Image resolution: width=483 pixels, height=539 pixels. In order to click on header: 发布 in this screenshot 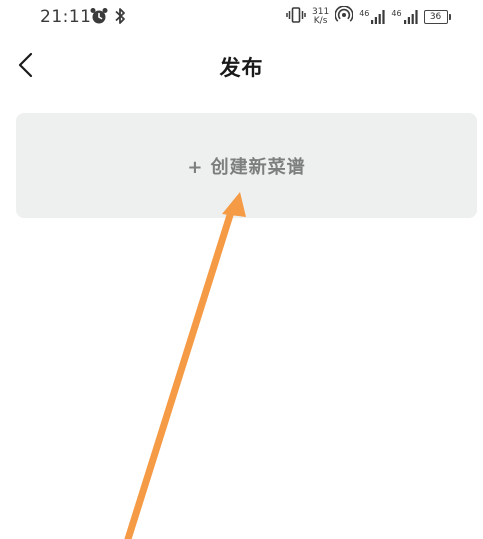, I will do `click(241, 65)`.